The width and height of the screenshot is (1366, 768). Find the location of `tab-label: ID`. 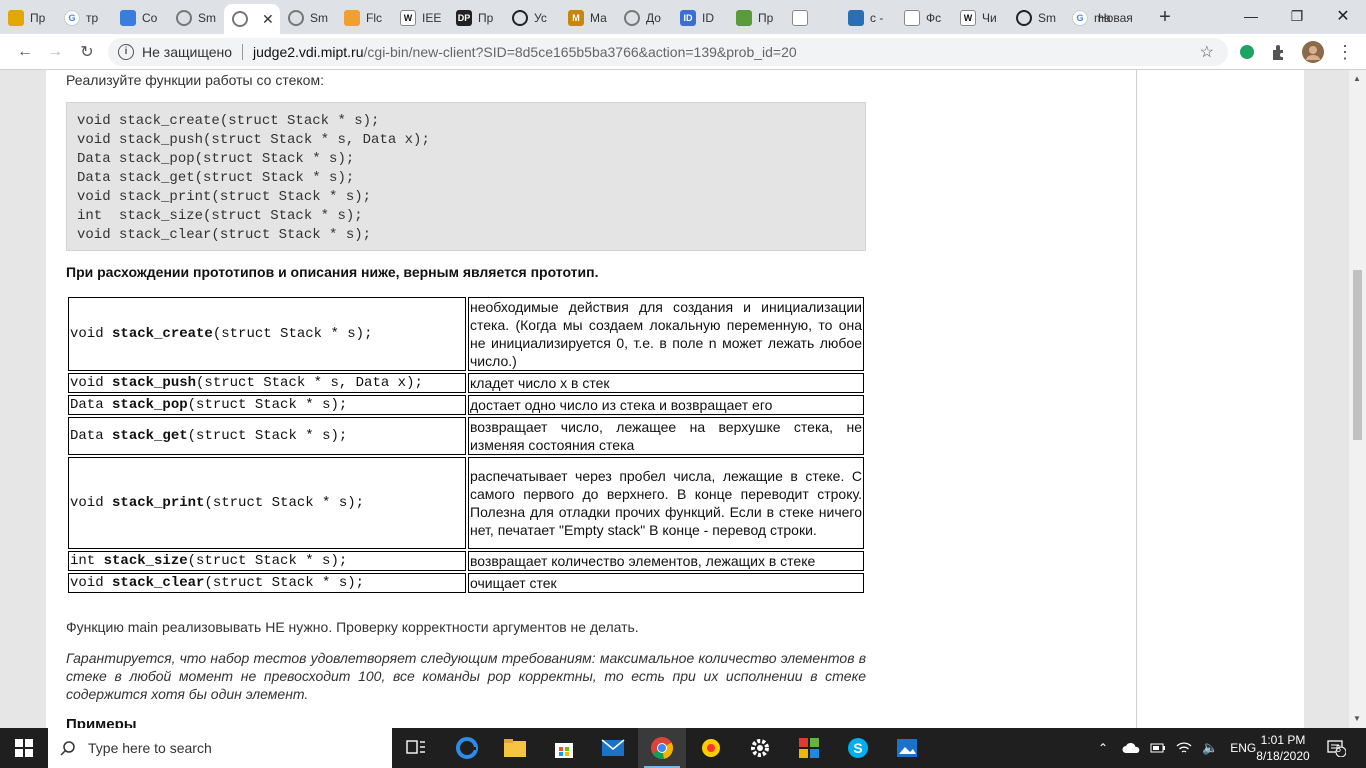

tab-label: ID is located at coordinates (708, 18).